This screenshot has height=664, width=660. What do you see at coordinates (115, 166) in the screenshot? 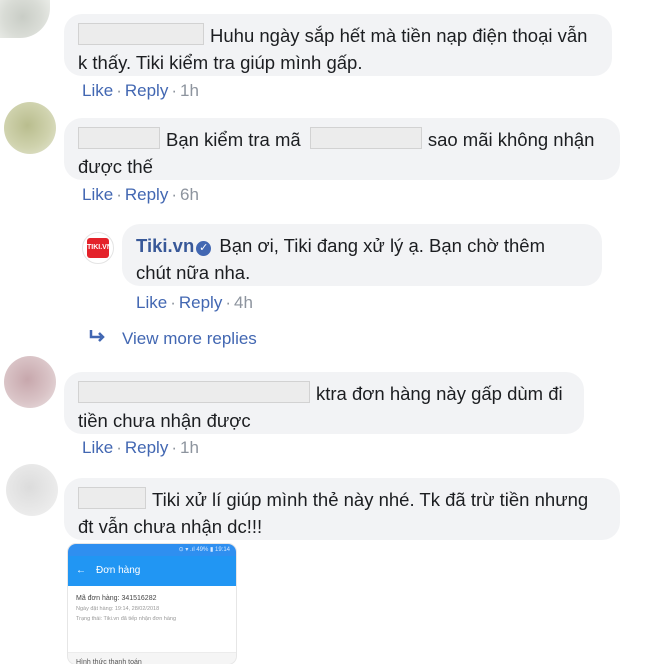
I see `comment-text: được thế` at bounding box center [115, 166].